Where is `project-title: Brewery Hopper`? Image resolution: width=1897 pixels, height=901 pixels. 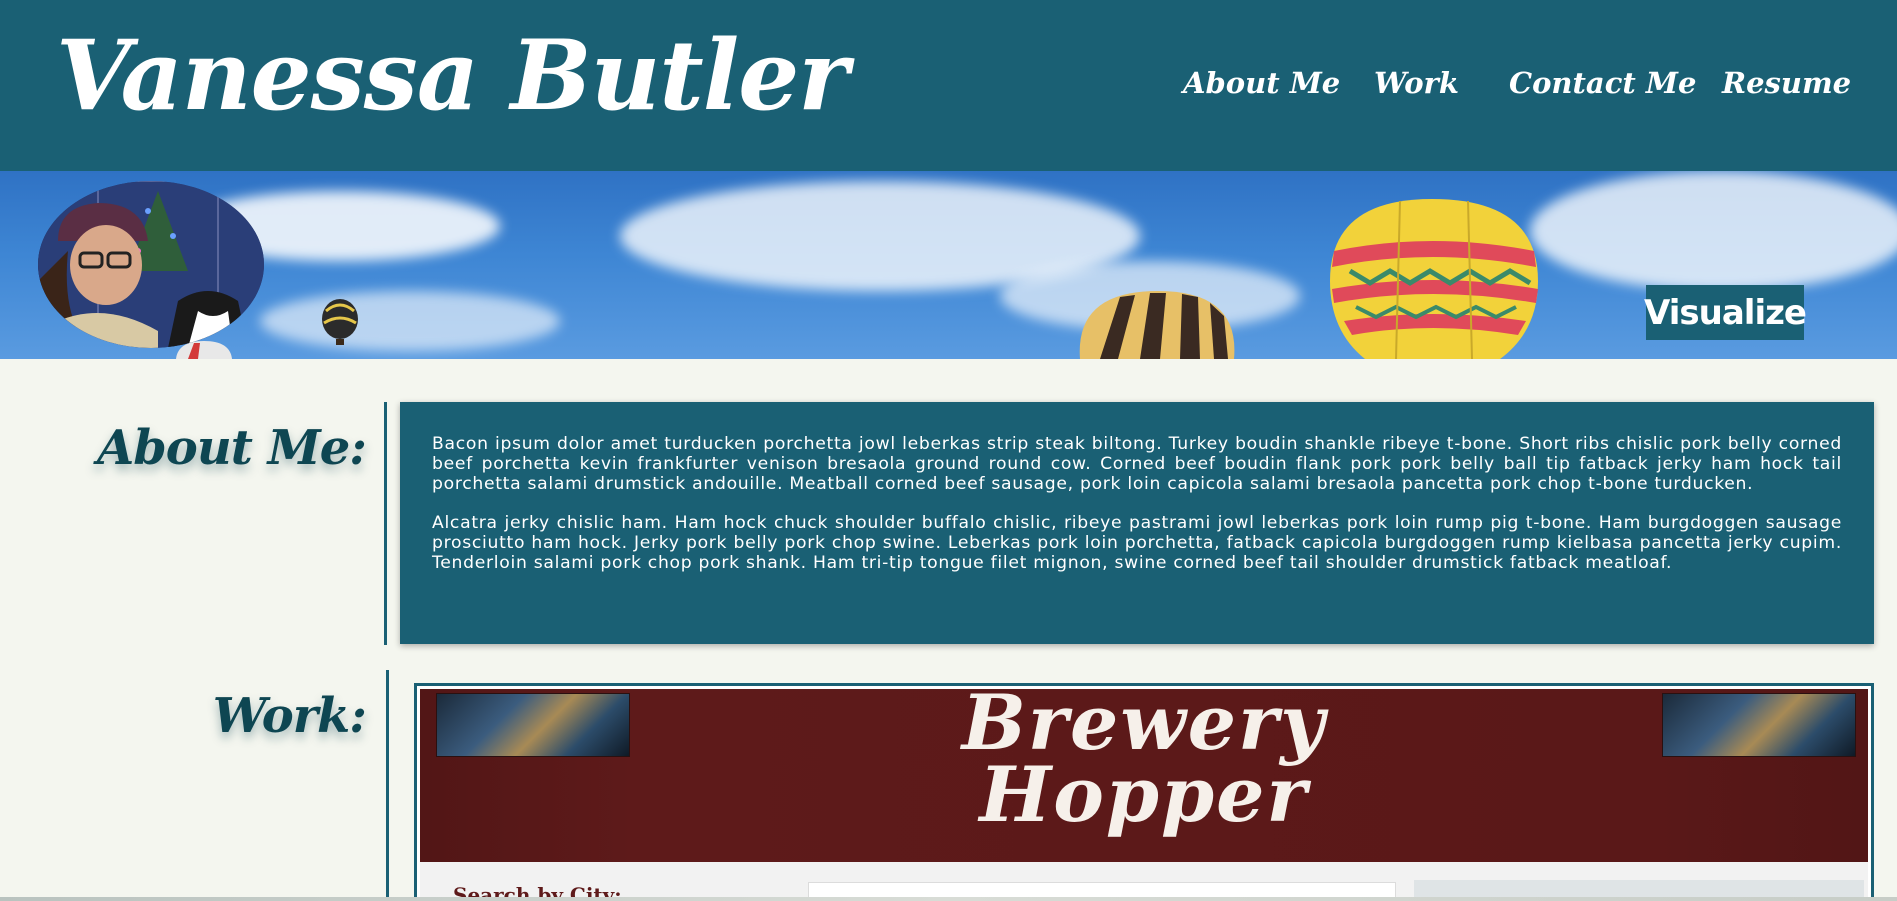
project-title: Brewery Hopper is located at coordinates (1144, 764).